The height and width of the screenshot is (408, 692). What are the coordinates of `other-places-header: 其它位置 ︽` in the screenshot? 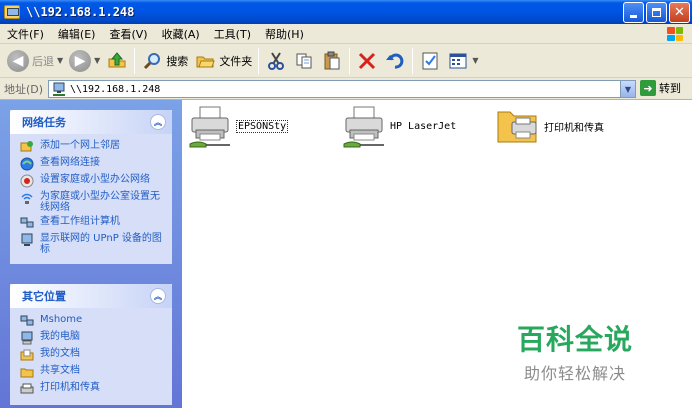 It's located at (91, 296).